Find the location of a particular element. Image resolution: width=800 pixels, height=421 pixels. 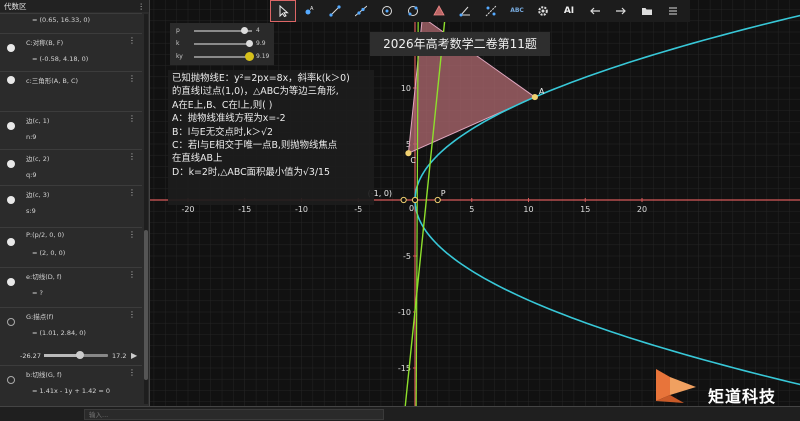

point-neg1 is located at coordinates (403, 200).